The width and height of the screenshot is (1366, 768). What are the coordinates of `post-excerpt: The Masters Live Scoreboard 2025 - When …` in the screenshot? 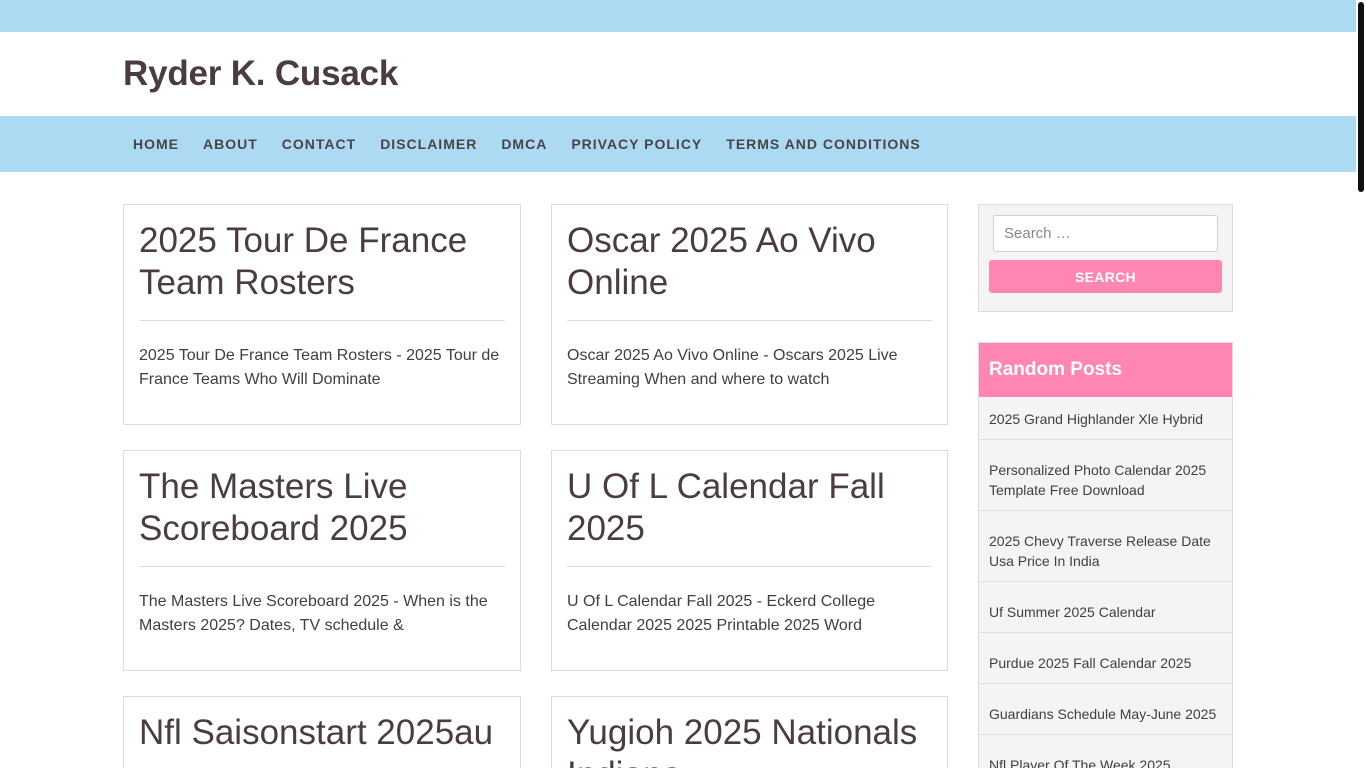 It's located at (313, 613).